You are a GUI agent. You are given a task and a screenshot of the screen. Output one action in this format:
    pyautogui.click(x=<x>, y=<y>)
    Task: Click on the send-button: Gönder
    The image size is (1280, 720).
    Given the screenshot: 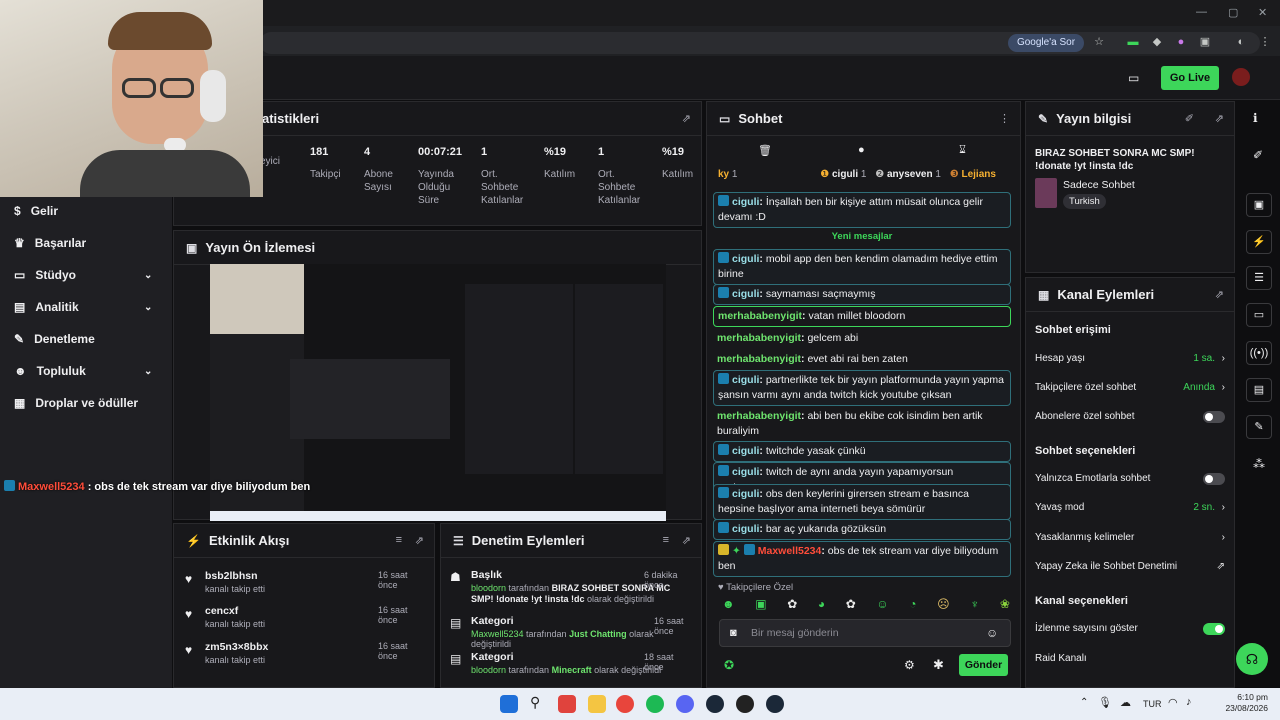 What is the action you would take?
    pyautogui.click(x=983, y=665)
    